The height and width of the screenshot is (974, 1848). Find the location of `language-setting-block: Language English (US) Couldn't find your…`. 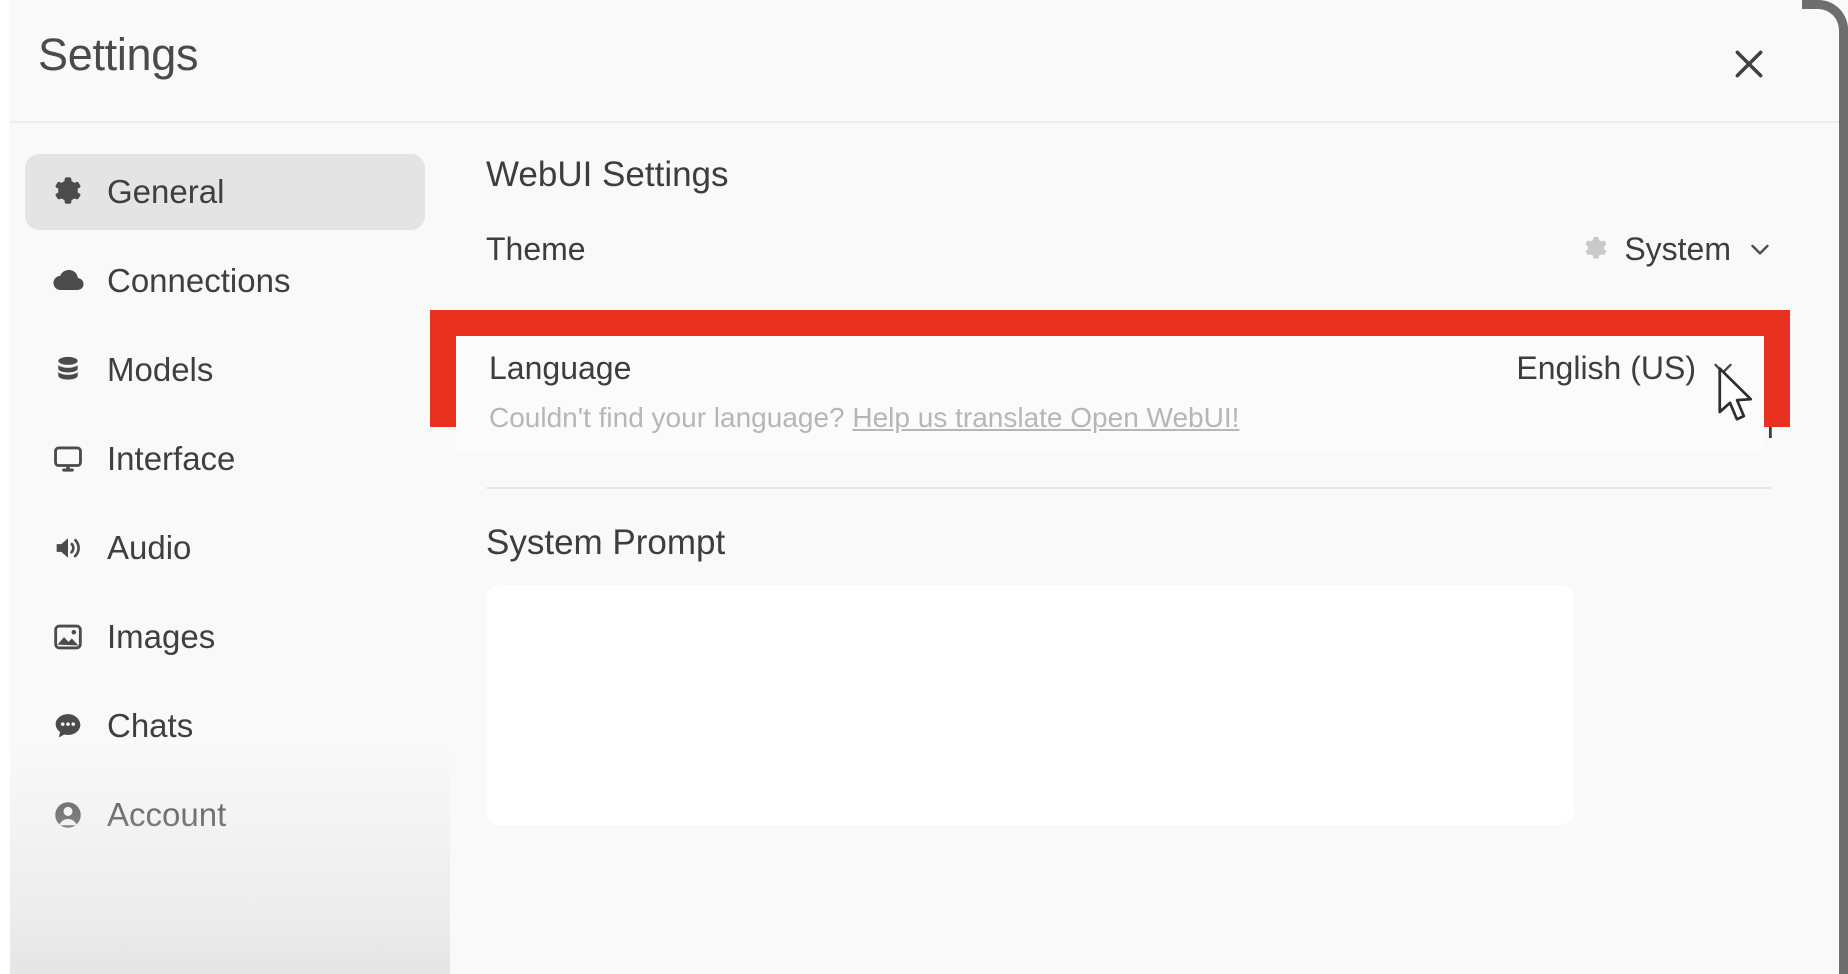

language-setting-block: Language English (US) Couldn't find your… is located at coordinates (1110, 394).